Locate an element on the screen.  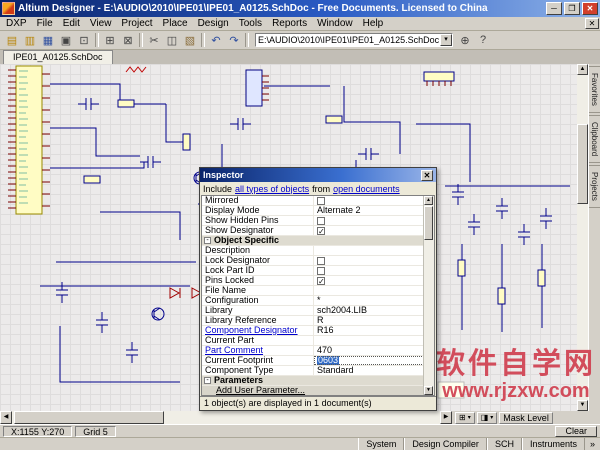
close-button: ✕ is located at coordinates (590, 8).